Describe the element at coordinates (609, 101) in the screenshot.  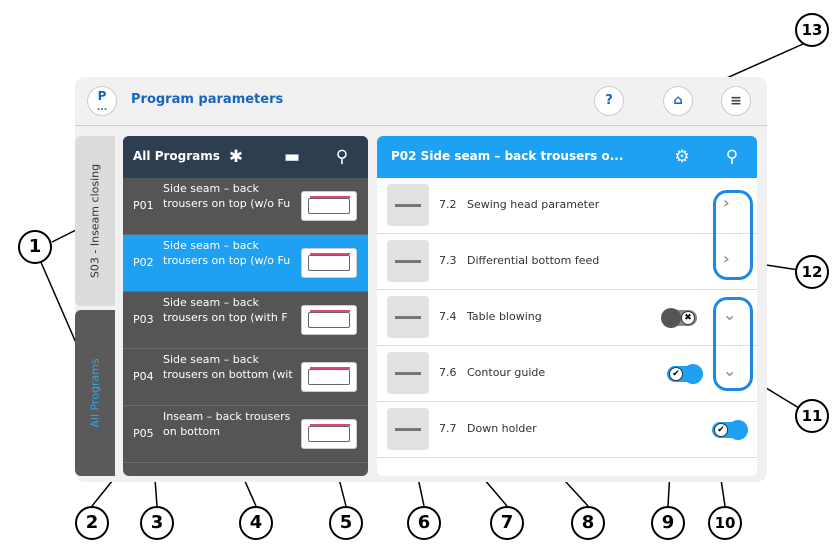
I see `help-button: ?` at that location.